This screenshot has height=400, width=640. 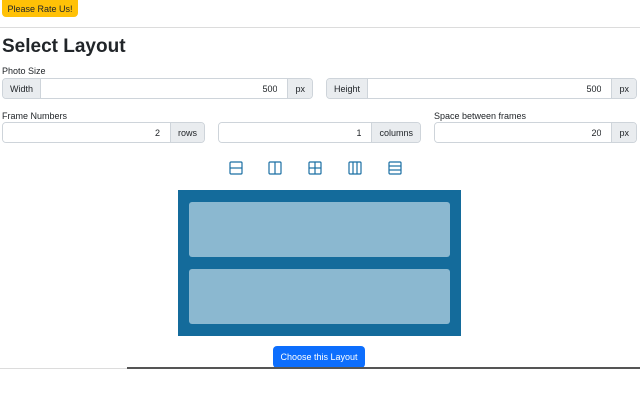 I want to click on spacing-label: Space between frames, so click(x=480, y=116).